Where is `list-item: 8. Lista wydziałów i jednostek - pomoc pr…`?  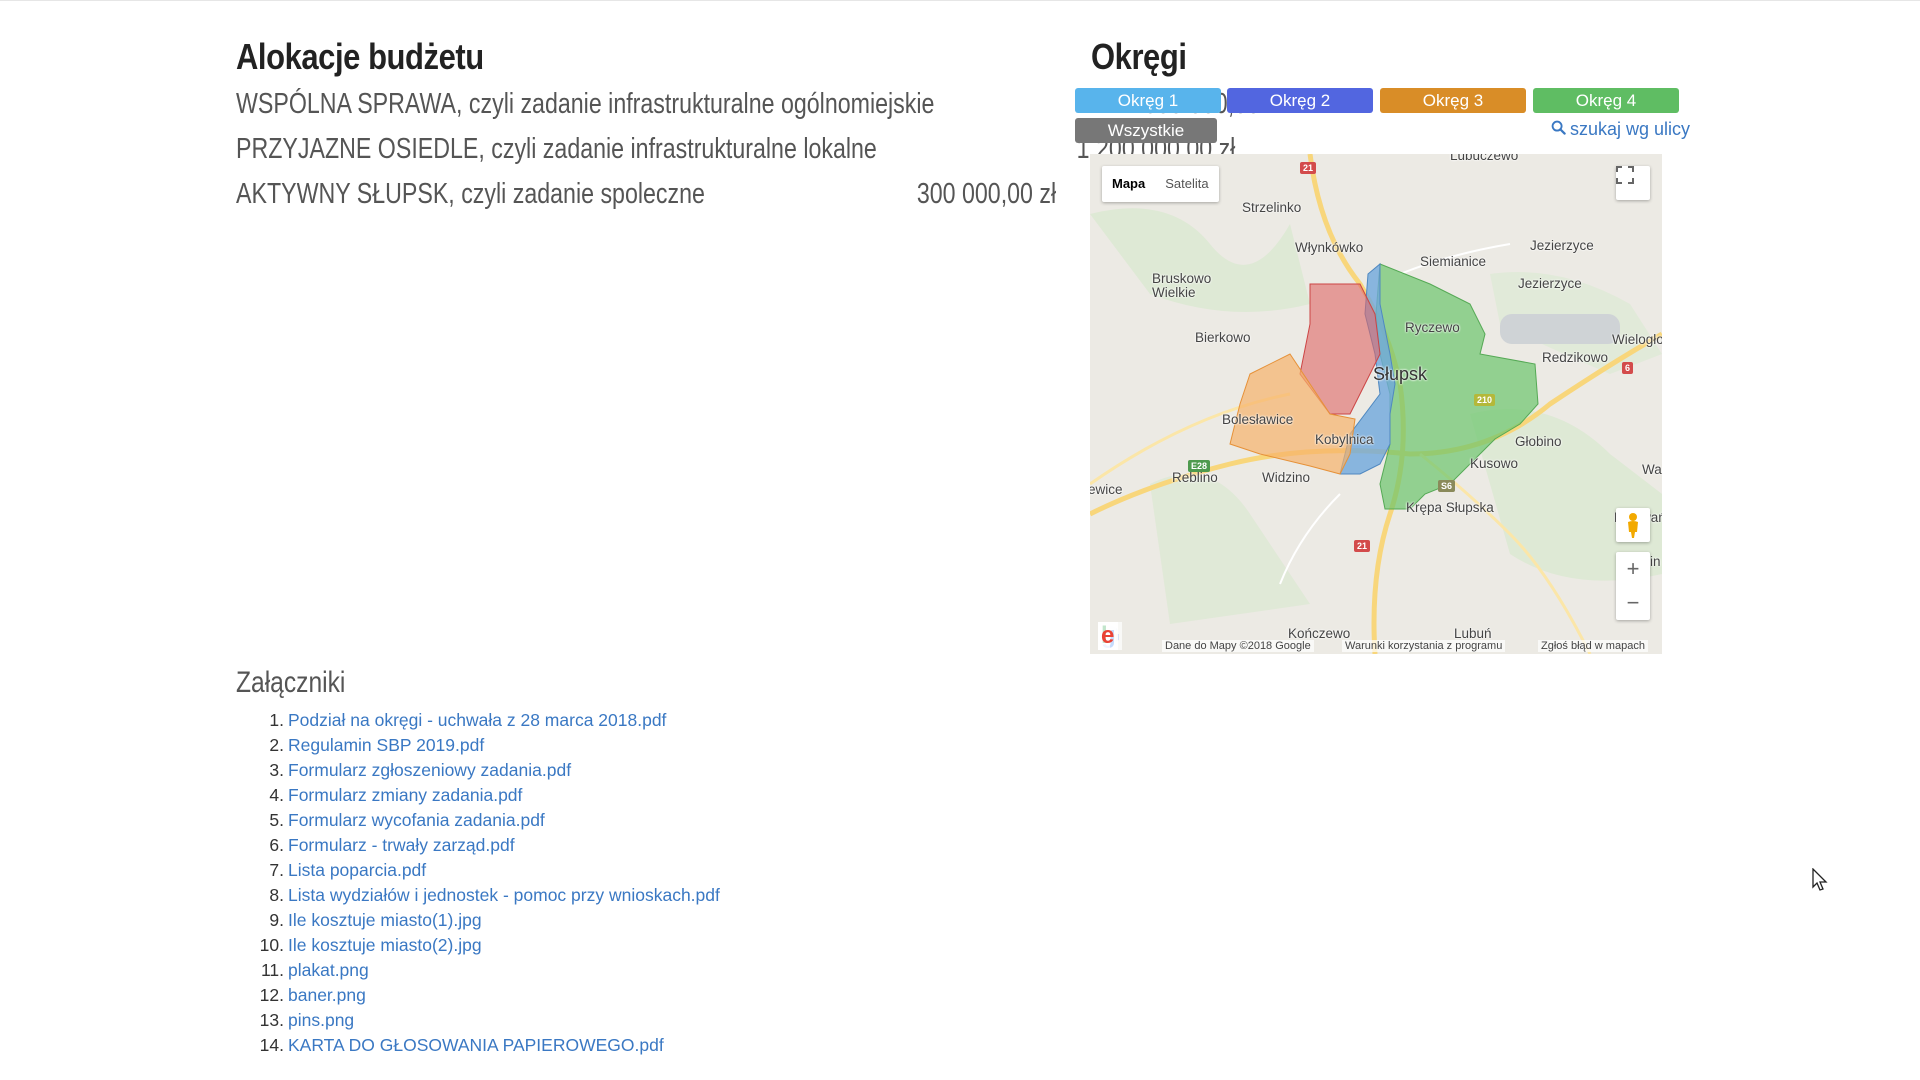 list-item: 8. Lista wydziałów i jednostek - pomoc pr… is located at coordinates (586, 895).